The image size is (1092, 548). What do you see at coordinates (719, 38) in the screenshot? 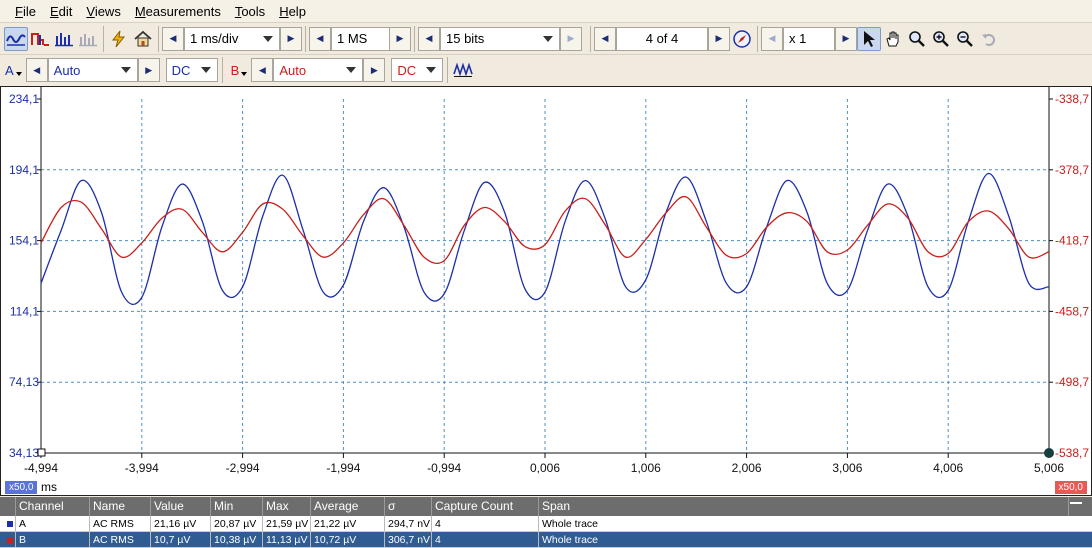
I see `buffer-next-button: ▶` at bounding box center [719, 38].